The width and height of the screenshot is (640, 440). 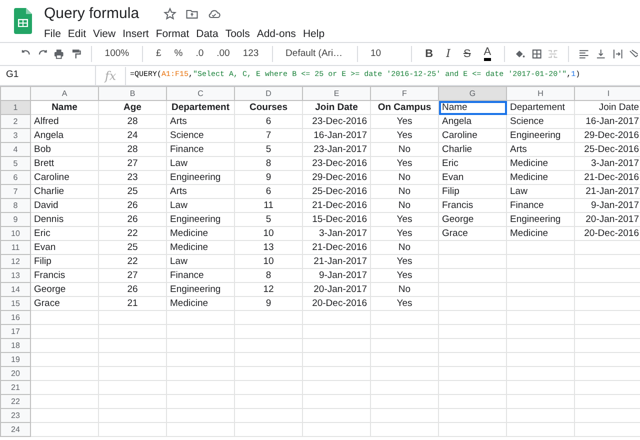 What do you see at coordinates (536, 54) in the screenshot?
I see `borders-icon` at bounding box center [536, 54].